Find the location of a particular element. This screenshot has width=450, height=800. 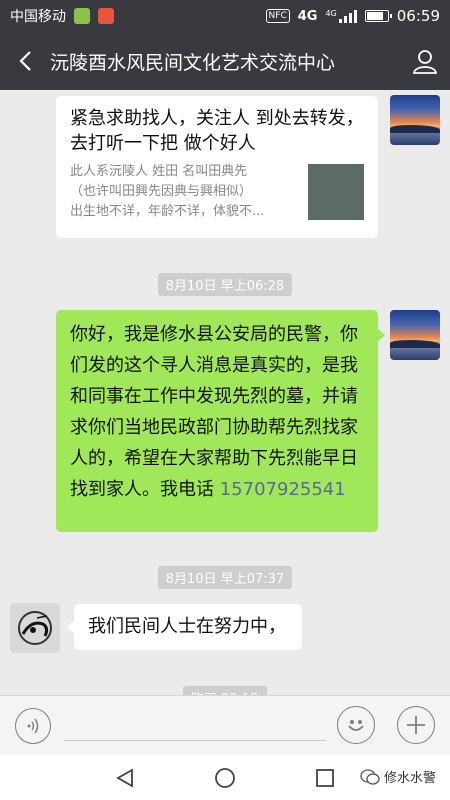

signal-icon: 4G is located at coordinates (341, 16).